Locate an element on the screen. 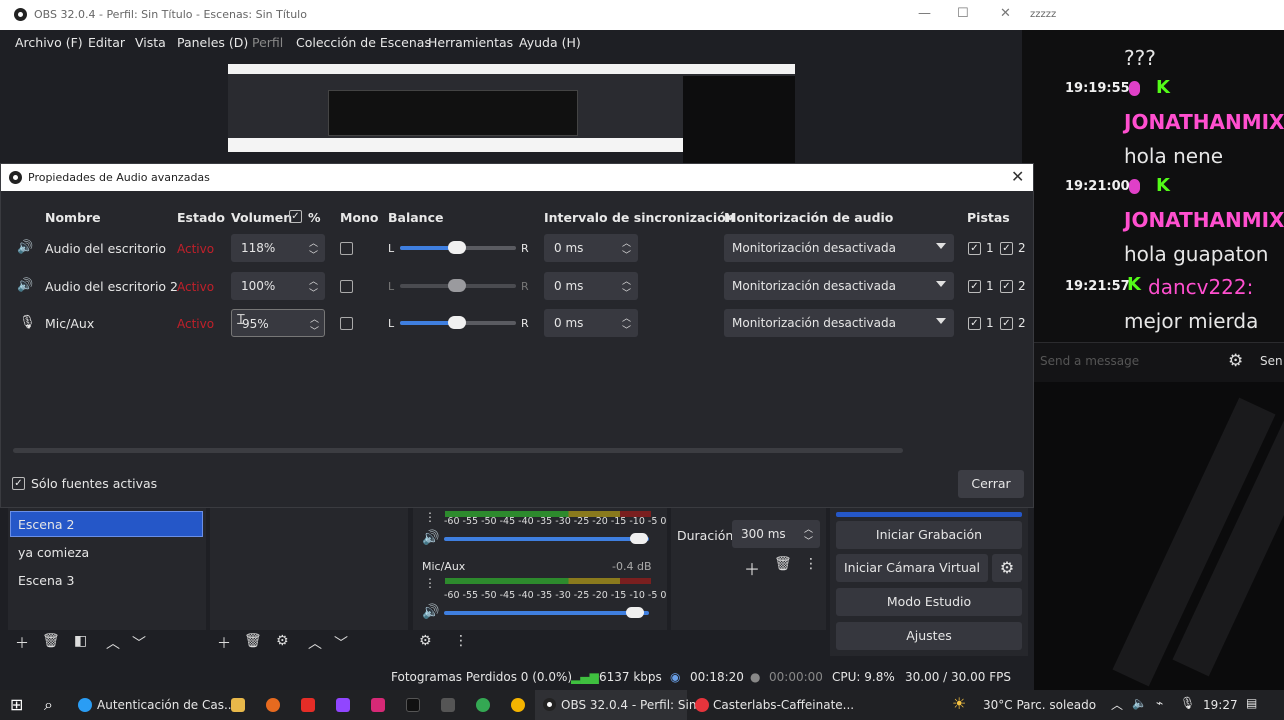 This screenshot has width=1284, height=720. chrome-icon is located at coordinates (483, 705).